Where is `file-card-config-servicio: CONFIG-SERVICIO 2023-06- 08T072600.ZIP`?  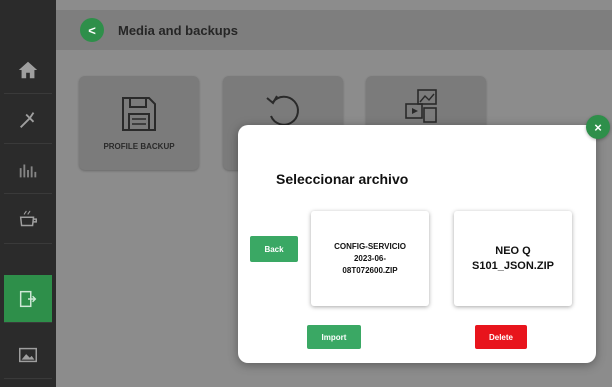
file-card-config-servicio: CONFIG-SERVICIO 2023-06- 08T072600.ZIP is located at coordinates (370, 258).